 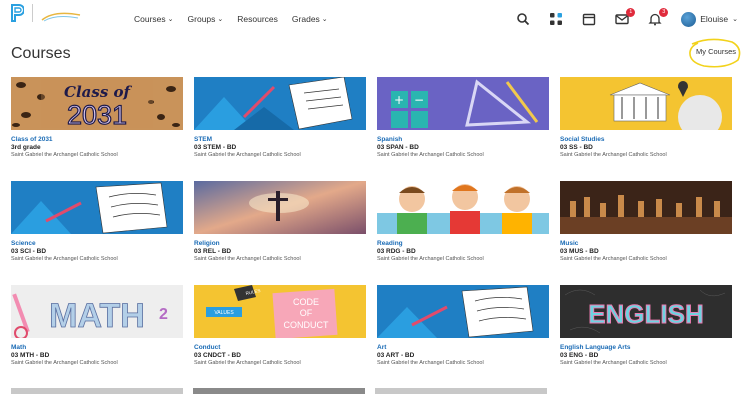 I want to click on nav-utilities: 1 3 Elouise ⌄, so click(x=627, y=19).